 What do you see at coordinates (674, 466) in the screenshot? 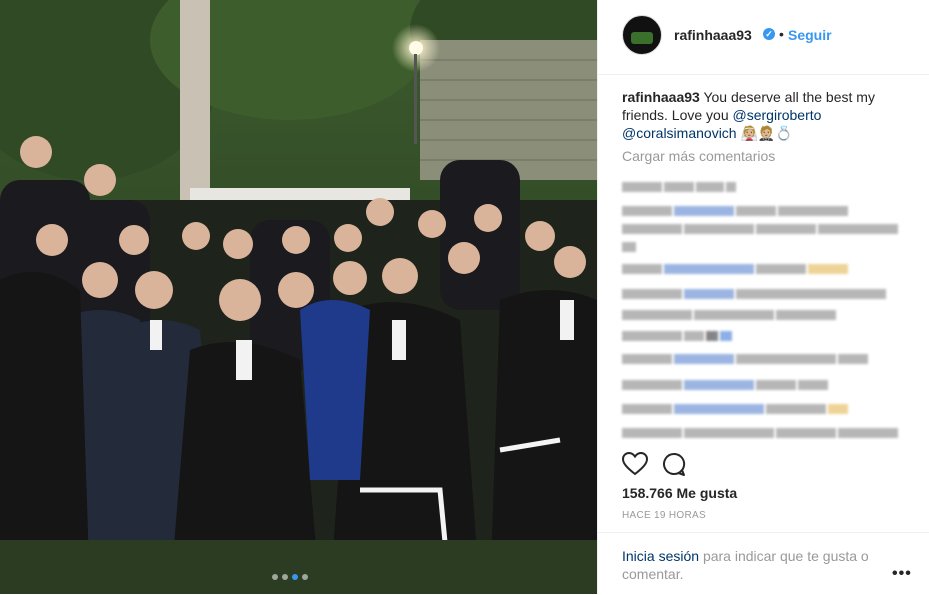
I see `comment-icon` at bounding box center [674, 466].